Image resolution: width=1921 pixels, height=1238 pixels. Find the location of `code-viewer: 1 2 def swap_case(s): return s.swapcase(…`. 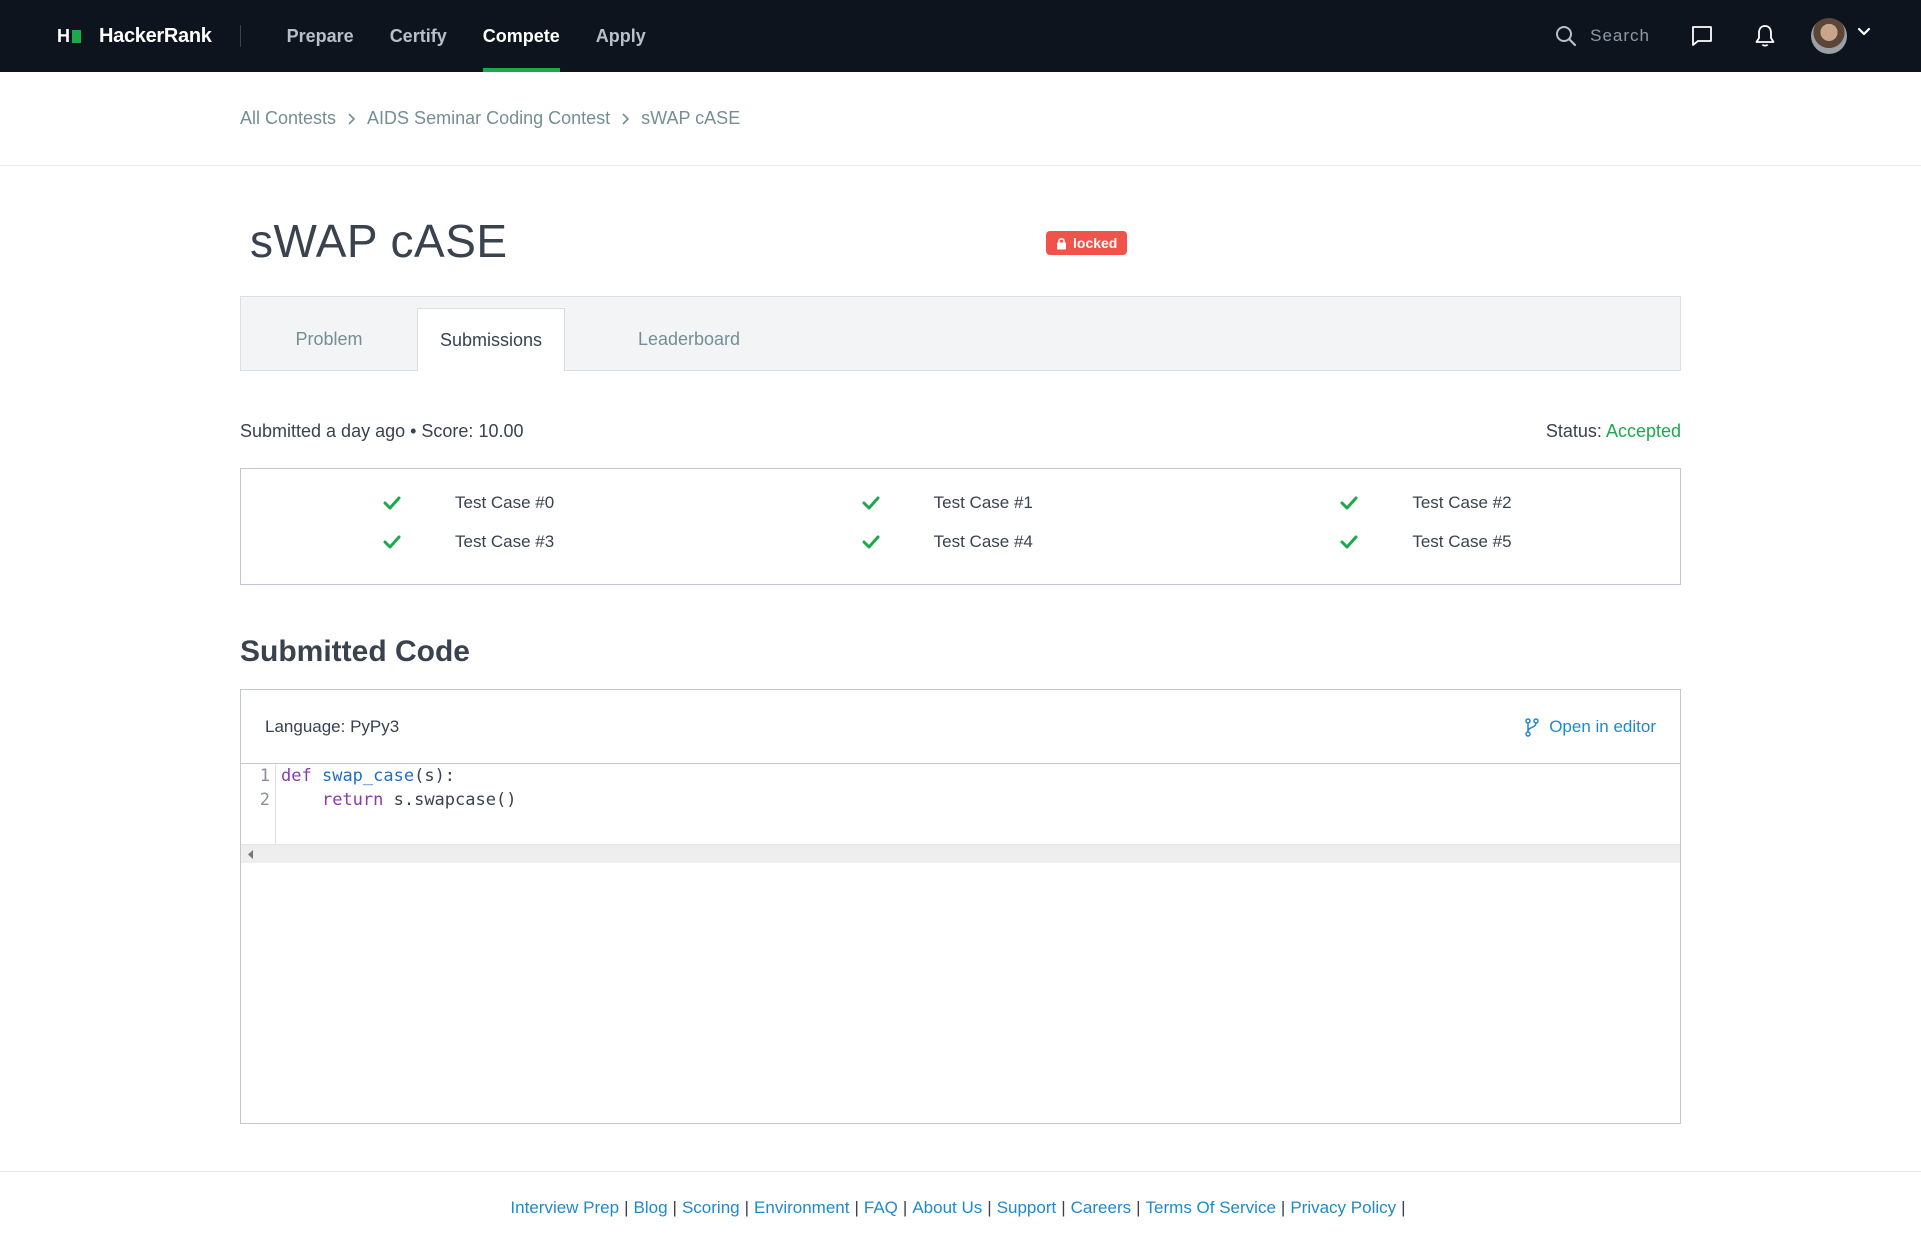

code-viewer: 1 2 def swap_case(s): return s.swapcase(… is located at coordinates (960, 804).